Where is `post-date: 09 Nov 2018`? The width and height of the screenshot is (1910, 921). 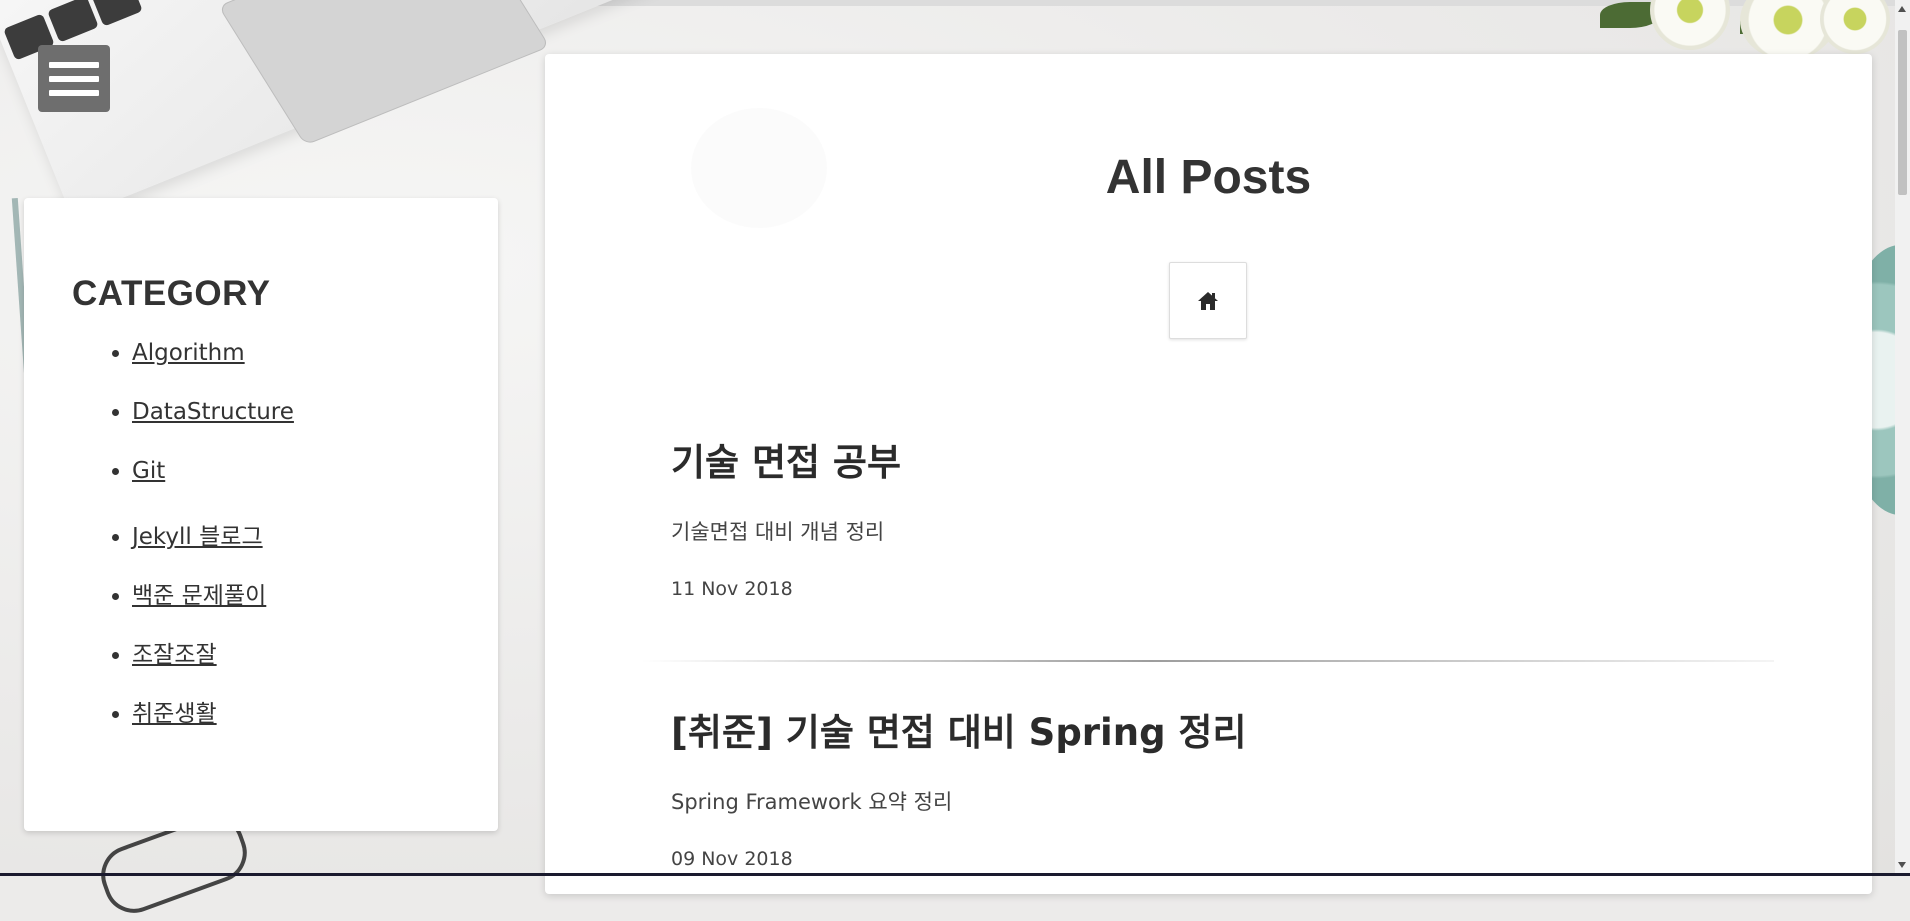
post-date: 09 Nov 2018 is located at coordinates (732, 859).